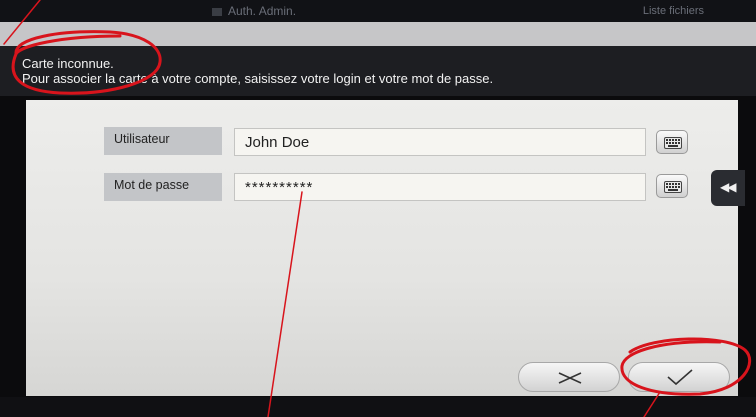  I want to click on top-status-bar: Auth. Admin. Liste fichiers, so click(378, 11).